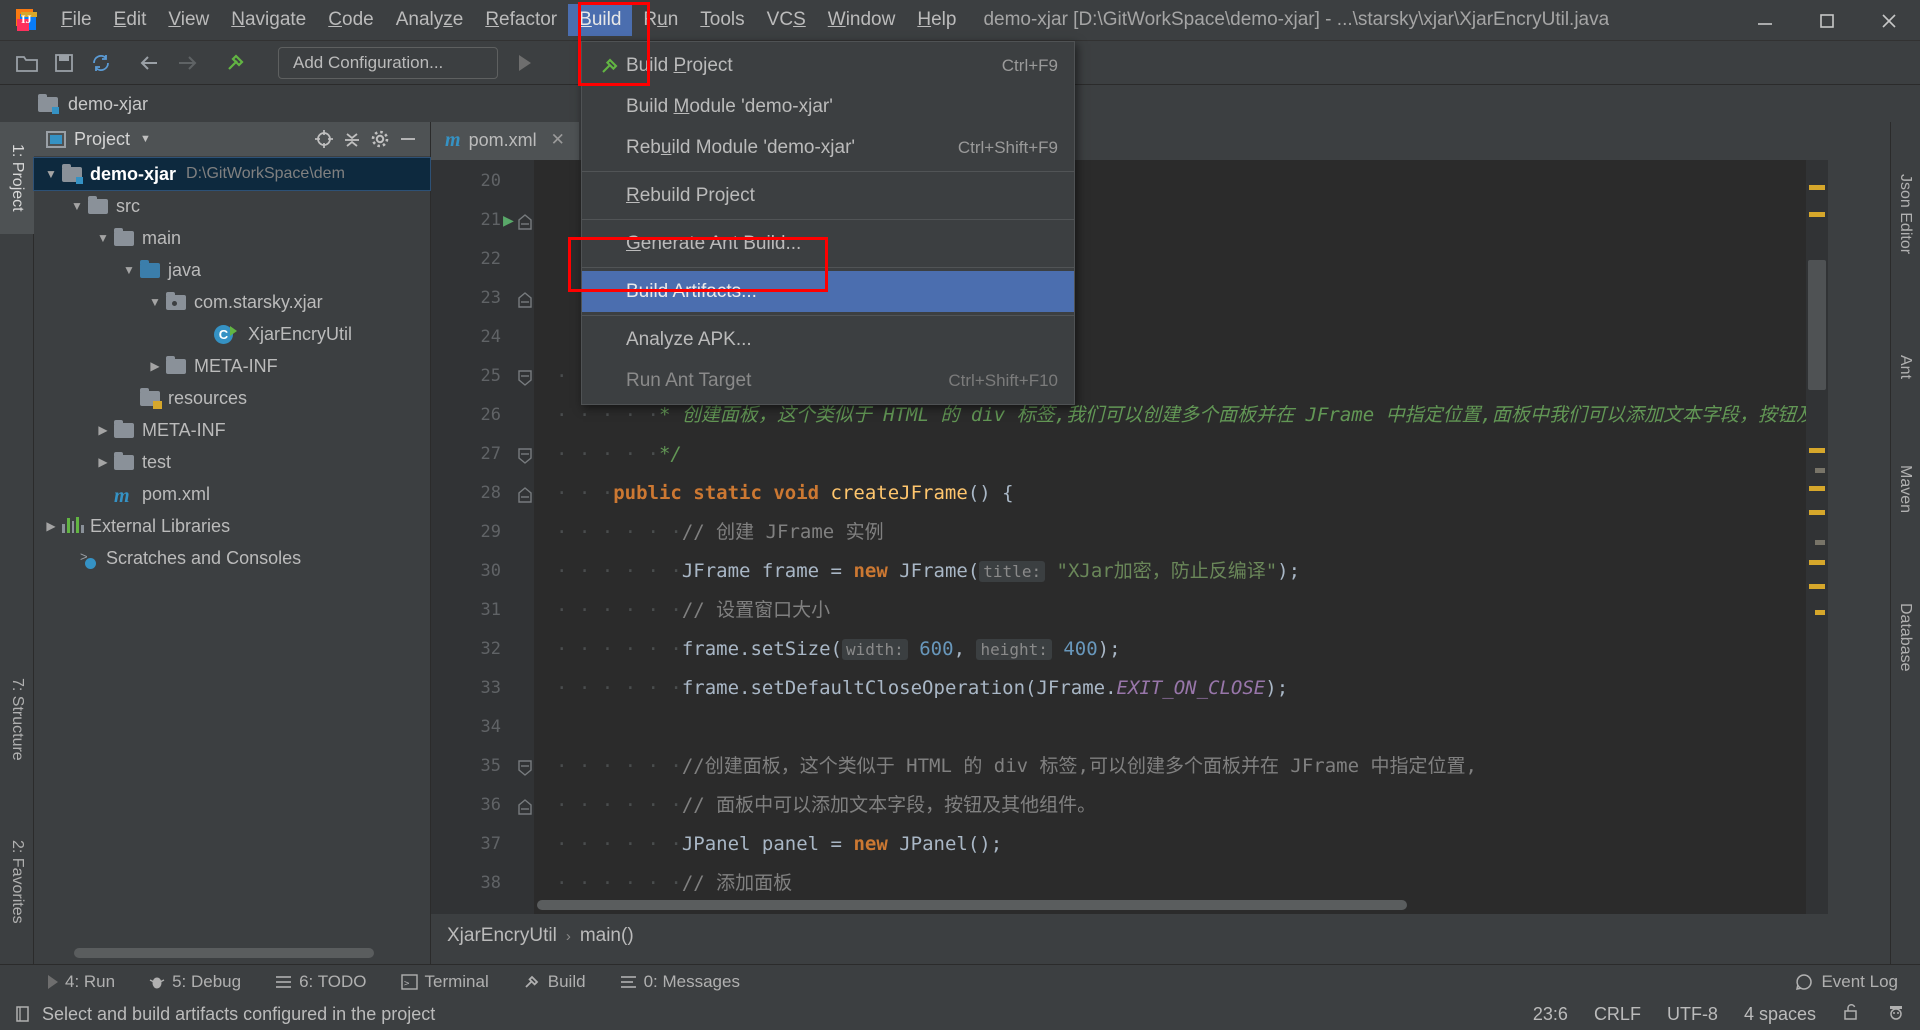 The width and height of the screenshot is (1920, 1030). I want to click on collapse-all-icon, so click(352, 139).